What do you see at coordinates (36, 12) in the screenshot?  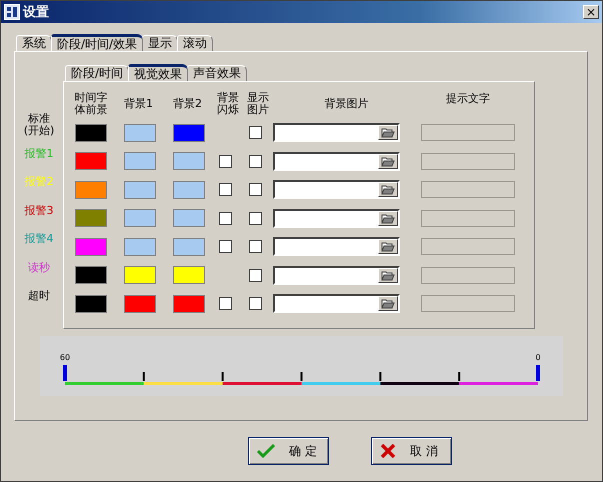 I see `window-title: 设置` at bounding box center [36, 12].